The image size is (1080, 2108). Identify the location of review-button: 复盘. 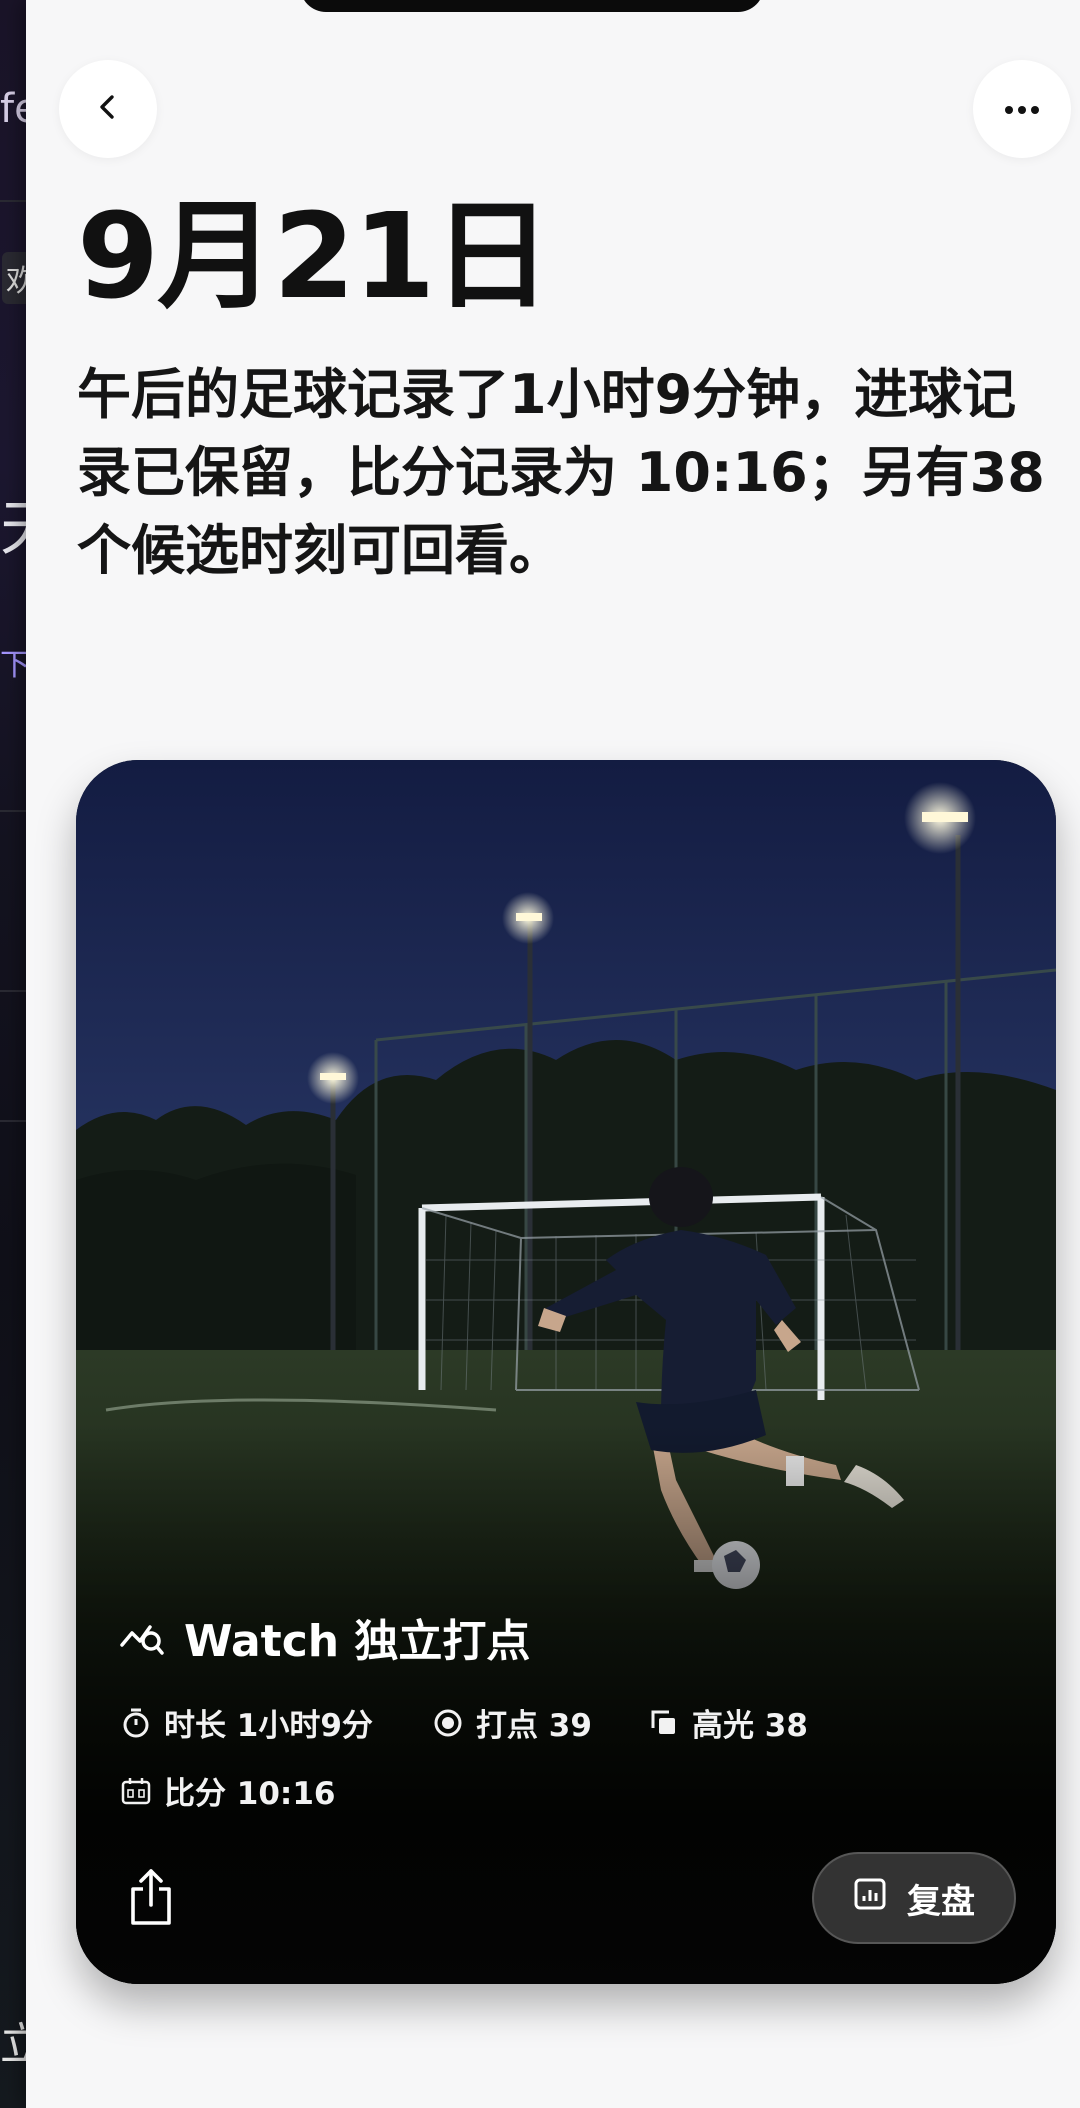
(914, 1898).